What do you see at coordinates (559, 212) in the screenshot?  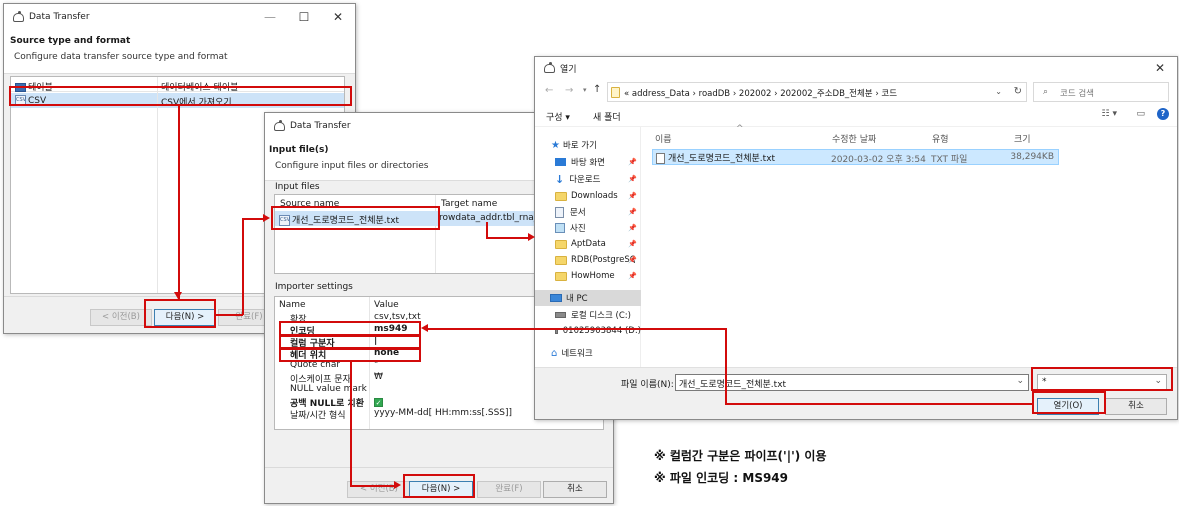 I see `document-icon` at bounding box center [559, 212].